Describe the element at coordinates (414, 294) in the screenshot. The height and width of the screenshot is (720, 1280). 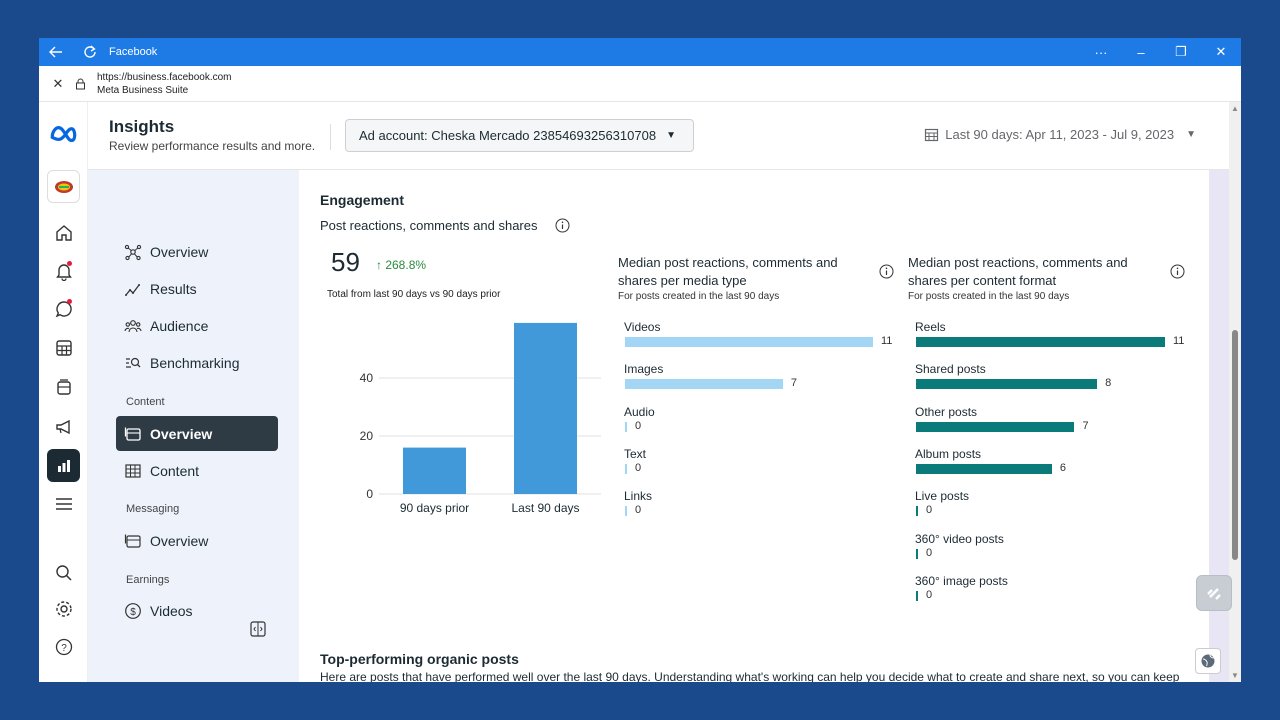
I see `comparison-note: Total from last 90 days vs 90 days prior` at that location.